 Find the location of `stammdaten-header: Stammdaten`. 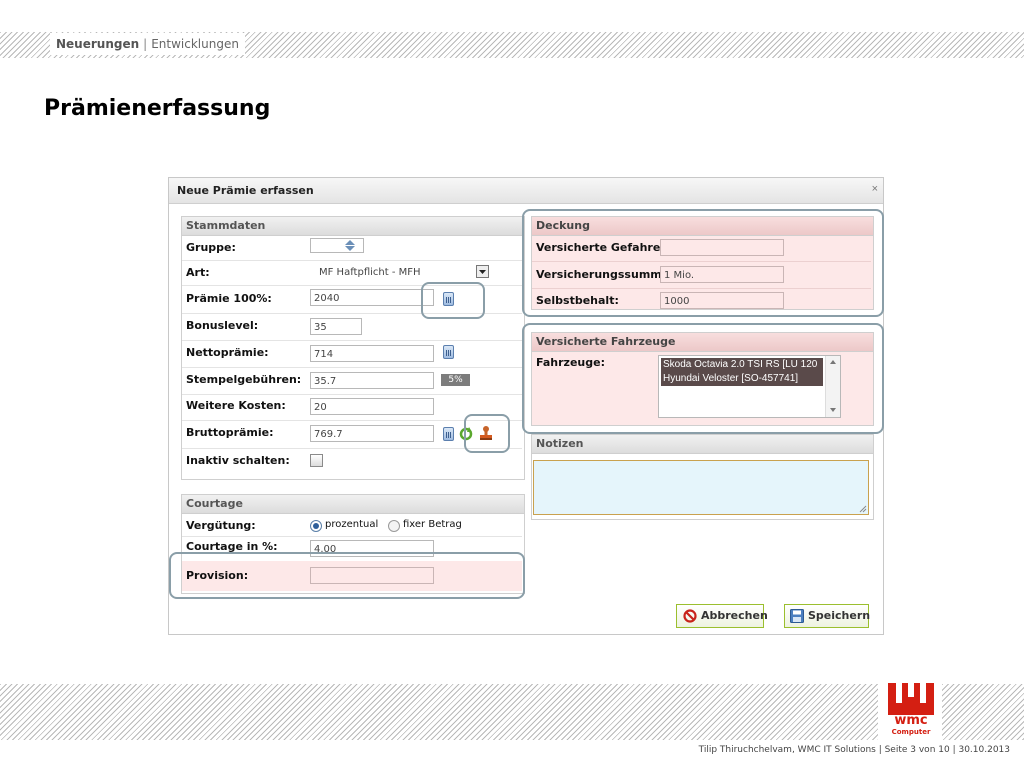

stammdaten-header: Stammdaten is located at coordinates (353, 226).